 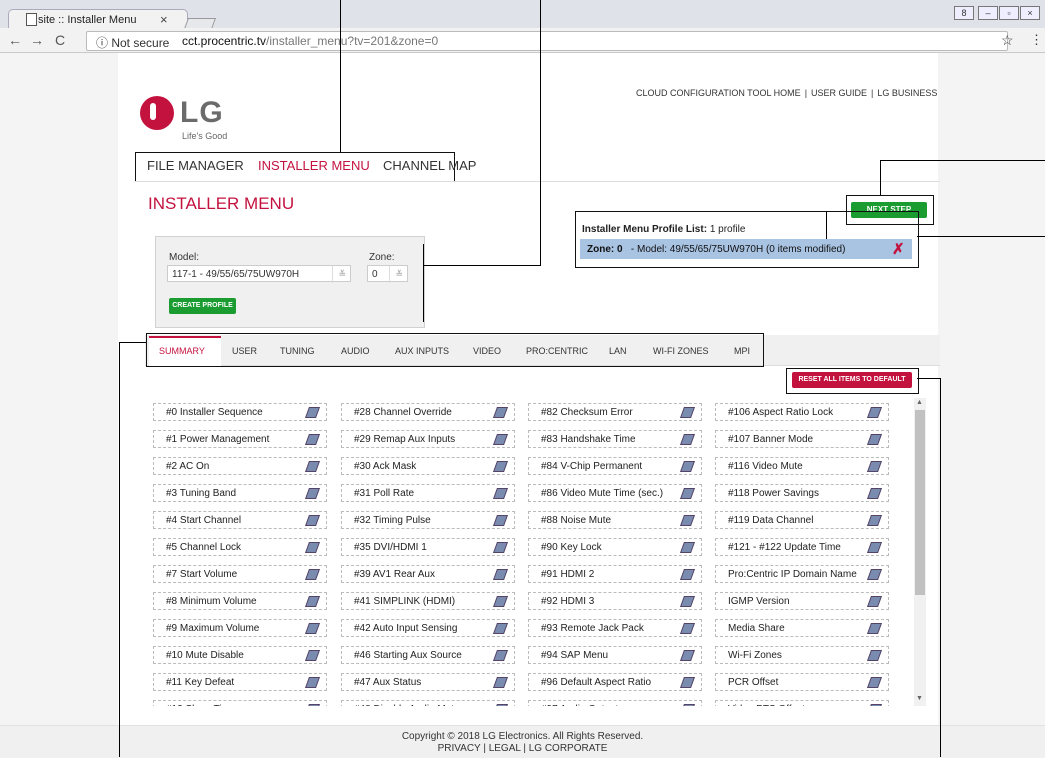 What do you see at coordinates (429, 165) in the screenshot?
I see `nav-channel-map: CHANNEL MAP` at bounding box center [429, 165].